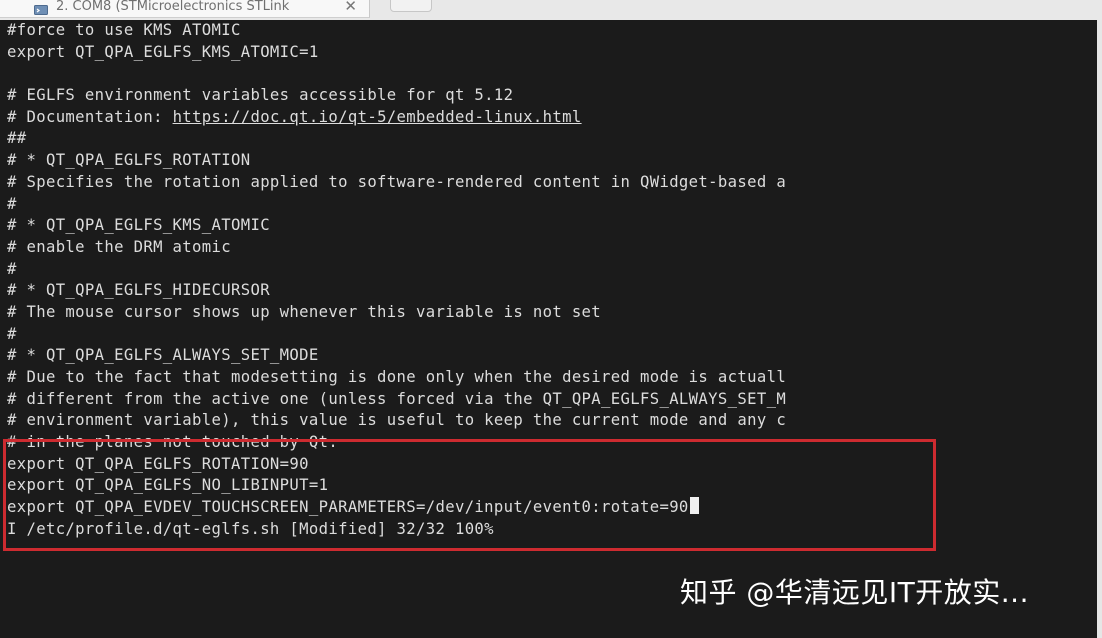  I want to click on tab-com8: 2. COM8 (STMicroelectronics STLink ✕, so click(185, 9).